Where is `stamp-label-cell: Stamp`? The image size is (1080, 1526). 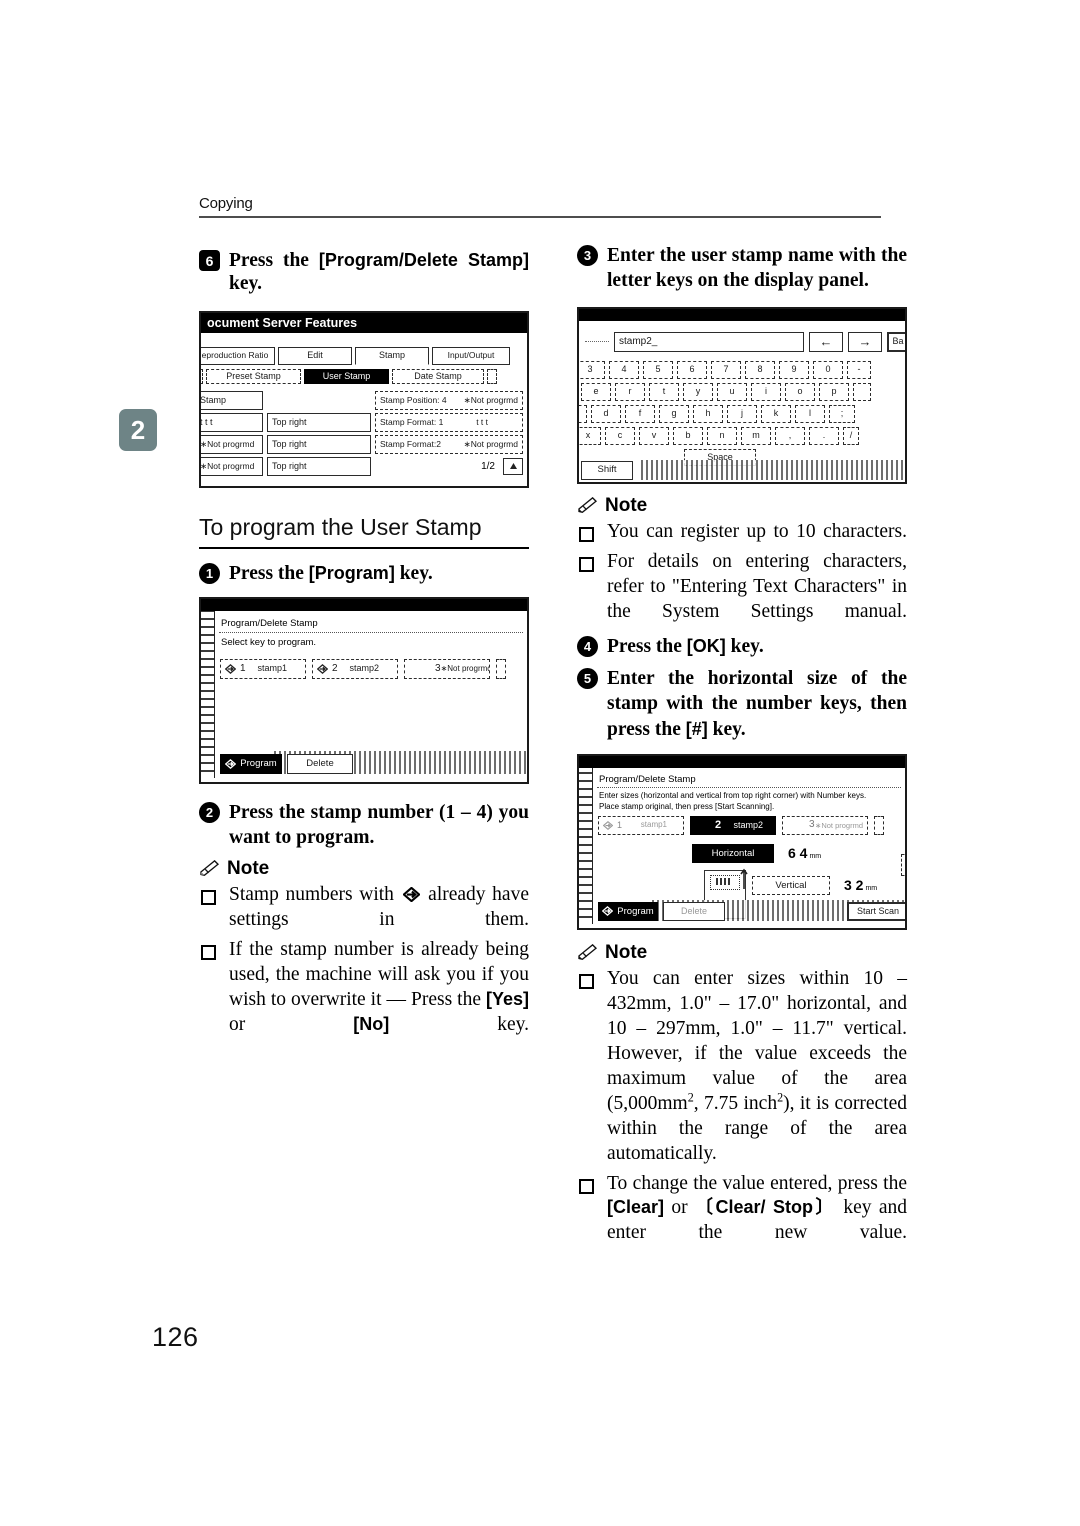
stamp-label-cell: Stamp is located at coordinates (232, 400).